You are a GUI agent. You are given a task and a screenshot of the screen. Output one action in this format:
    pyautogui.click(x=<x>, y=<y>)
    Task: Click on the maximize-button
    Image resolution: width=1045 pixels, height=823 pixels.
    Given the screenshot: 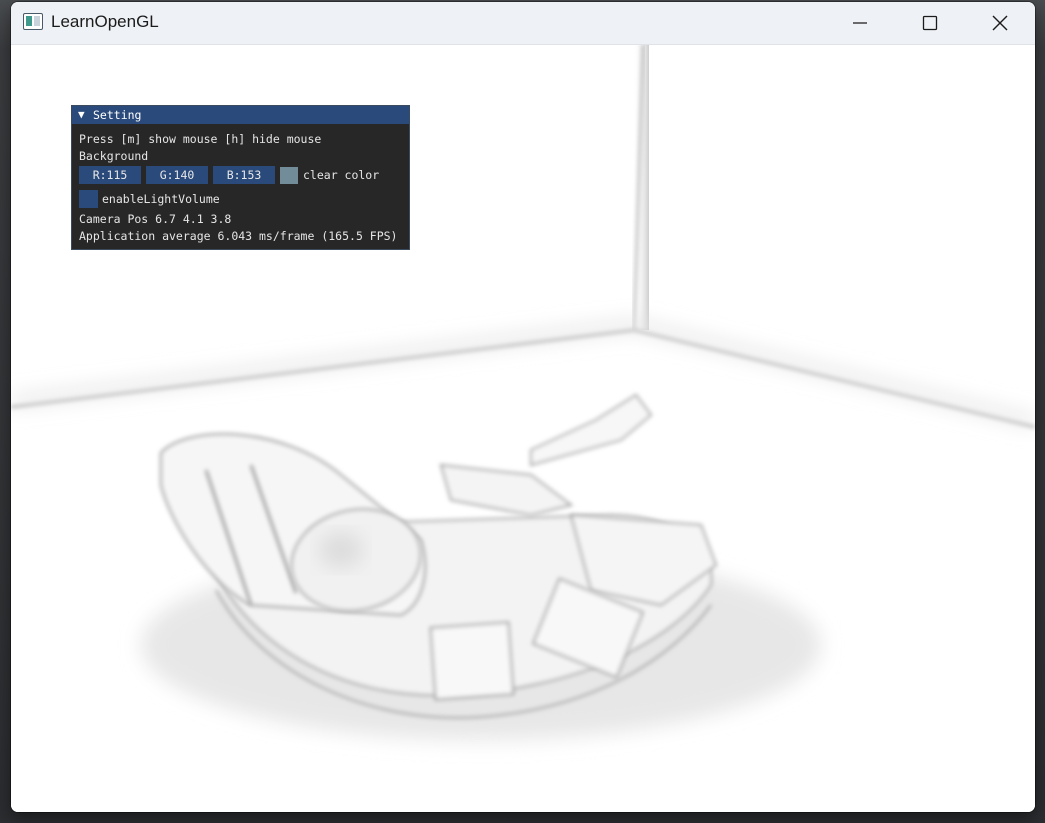 What is the action you would take?
    pyautogui.click(x=930, y=23)
    